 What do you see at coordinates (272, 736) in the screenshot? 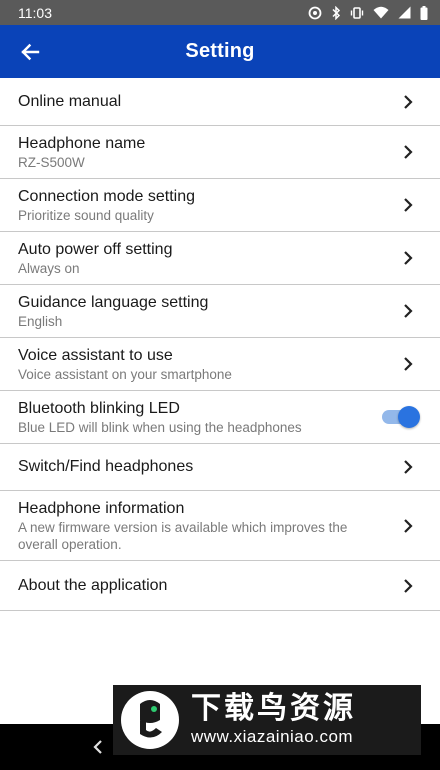
I see `watermark-url: www.xiazainiao.com` at bounding box center [272, 736].